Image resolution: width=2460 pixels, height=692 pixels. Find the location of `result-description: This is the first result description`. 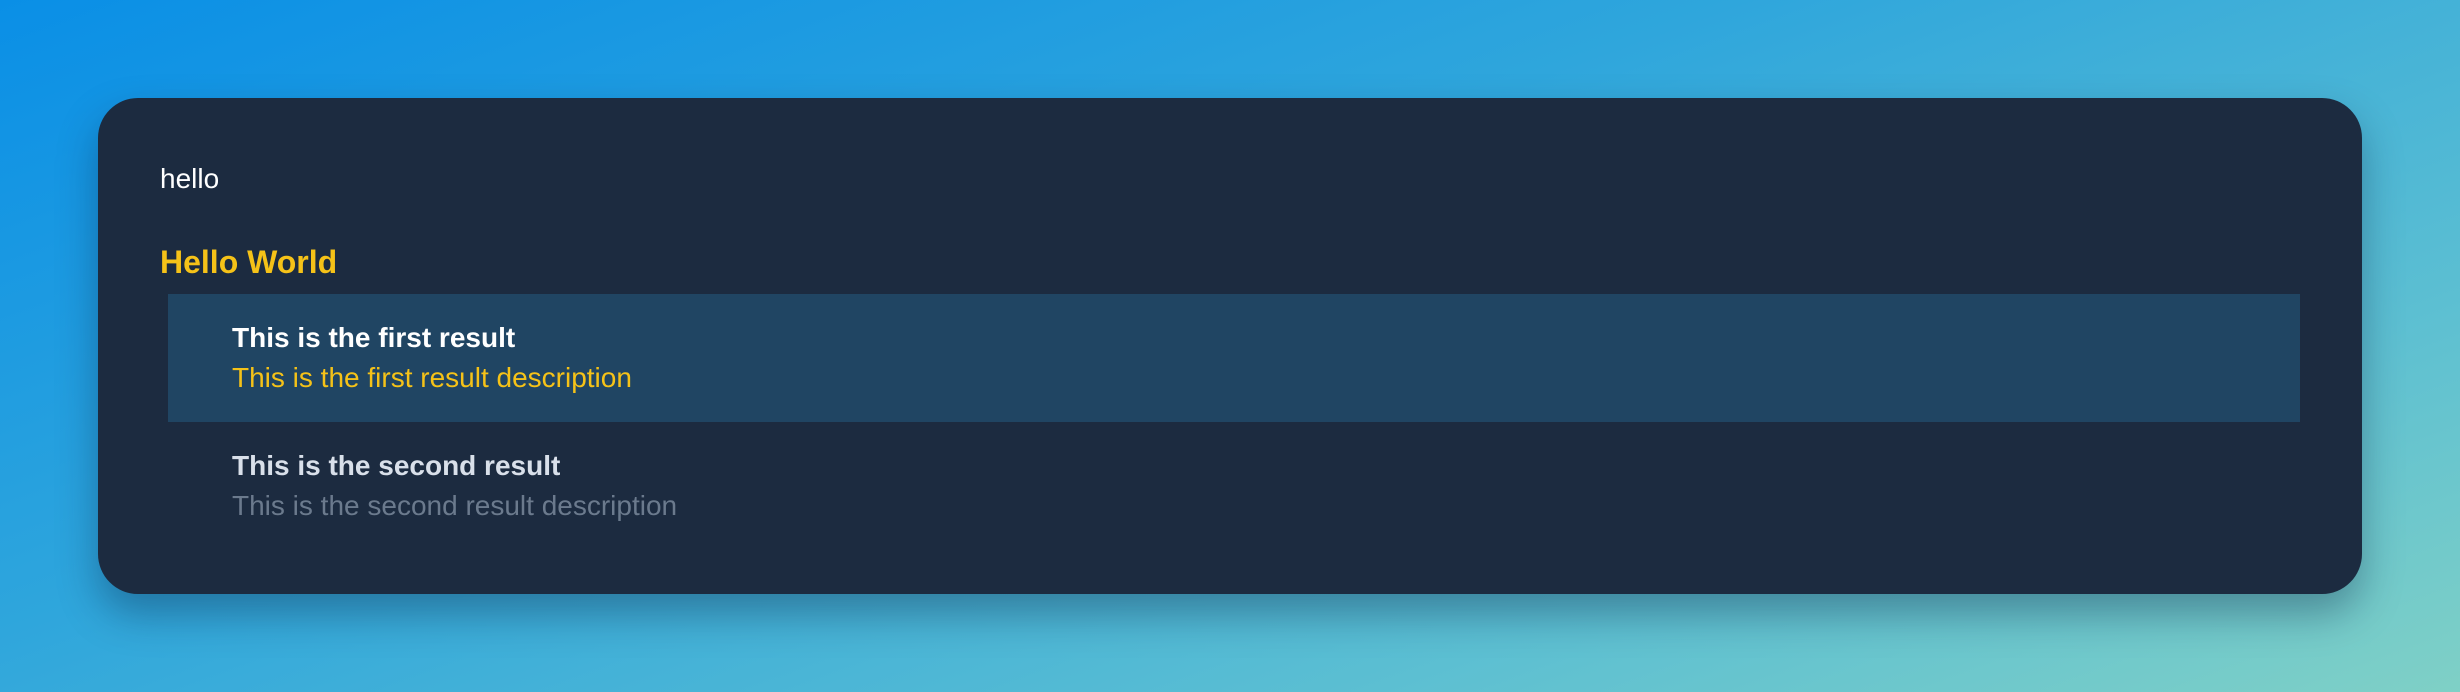

result-description: This is the first result description is located at coordinates (432, 377).